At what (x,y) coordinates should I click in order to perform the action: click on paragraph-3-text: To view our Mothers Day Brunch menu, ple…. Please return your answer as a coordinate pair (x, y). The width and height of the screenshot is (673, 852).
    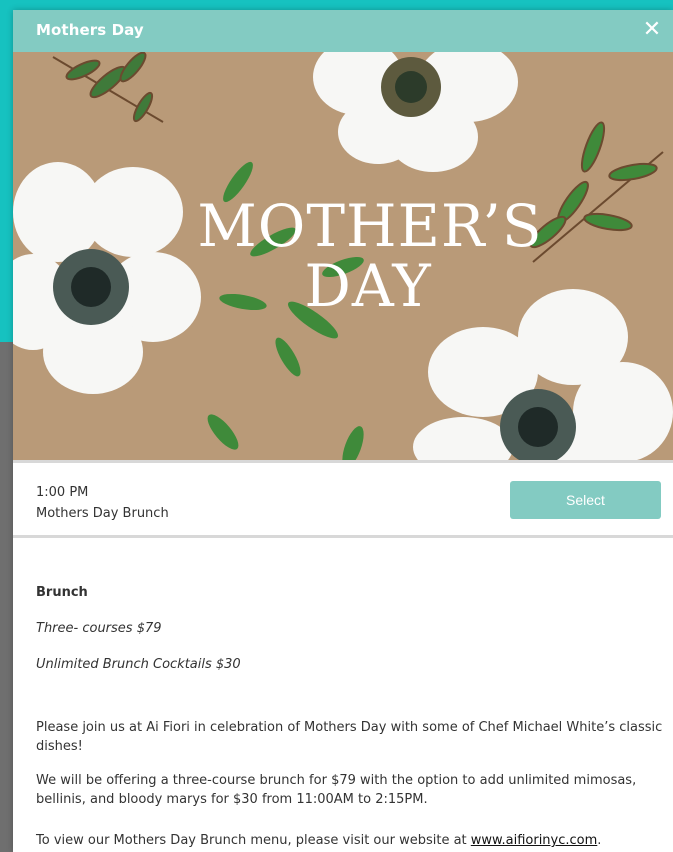
    Looking at the image, I should click on (253, 840).